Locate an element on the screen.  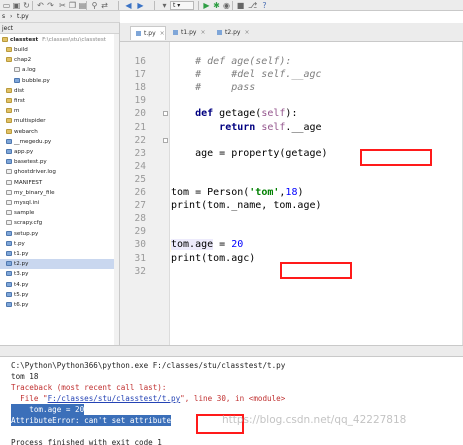
tree-item-label: t2.py is located at coordinates (21, 264).